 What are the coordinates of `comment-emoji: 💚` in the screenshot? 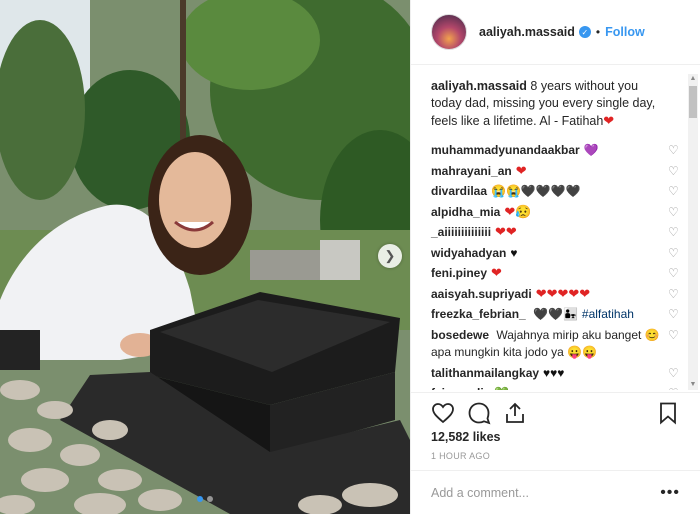 It's located at (501, 388).